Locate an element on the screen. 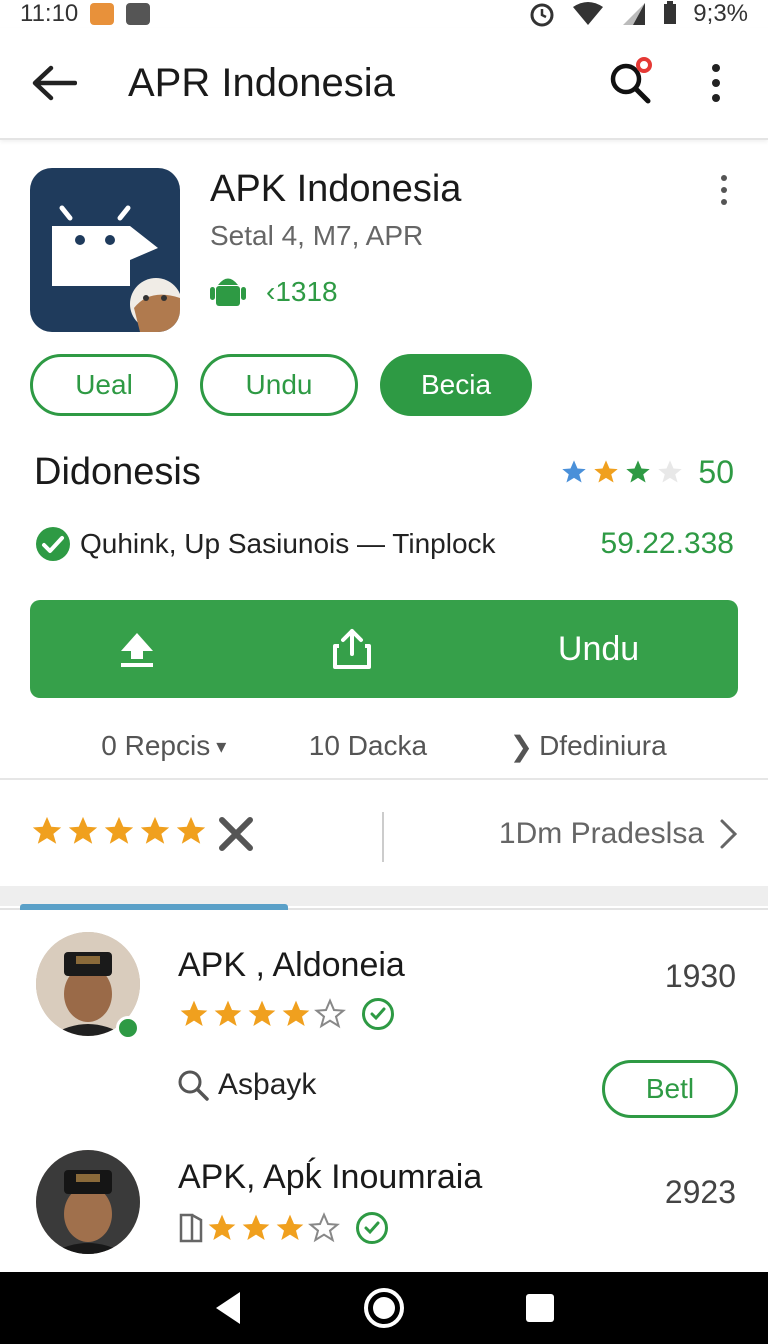  upload-arrow-icon is located at coordinates (137, 650).